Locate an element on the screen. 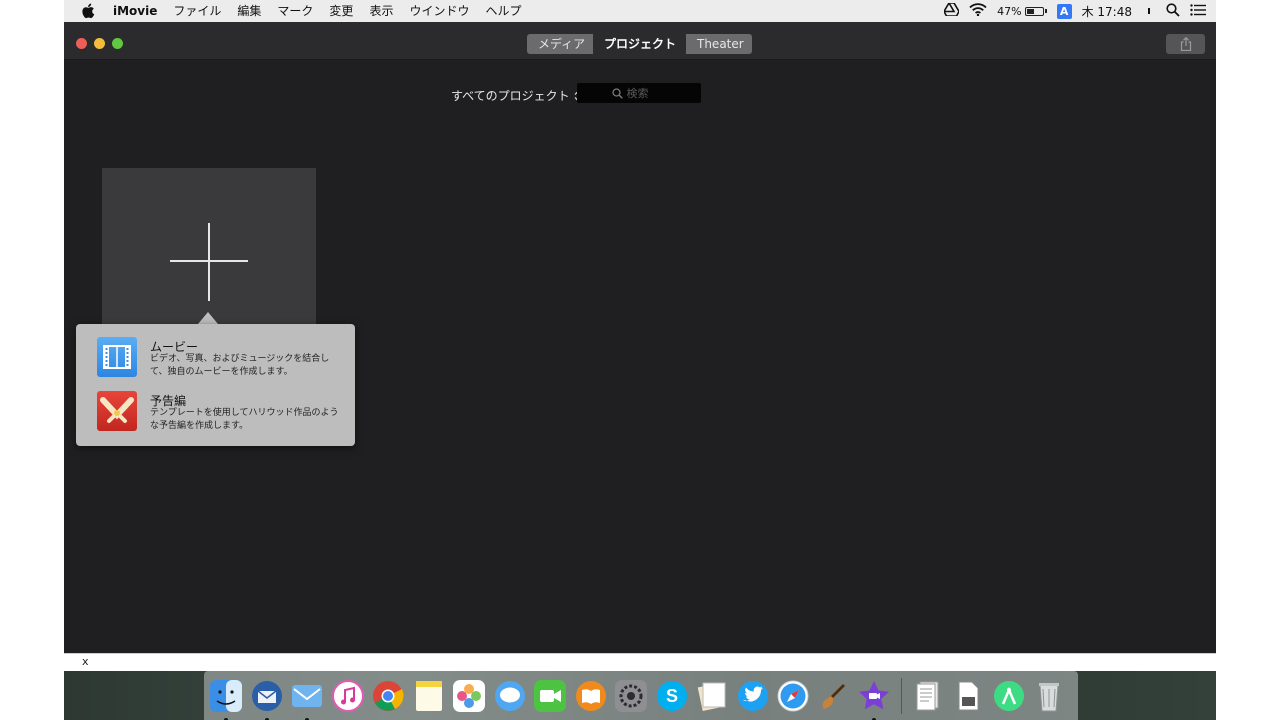 This screenshot has height=720, width=1280. apple-menu-icon is located at coordinates (89, 11).